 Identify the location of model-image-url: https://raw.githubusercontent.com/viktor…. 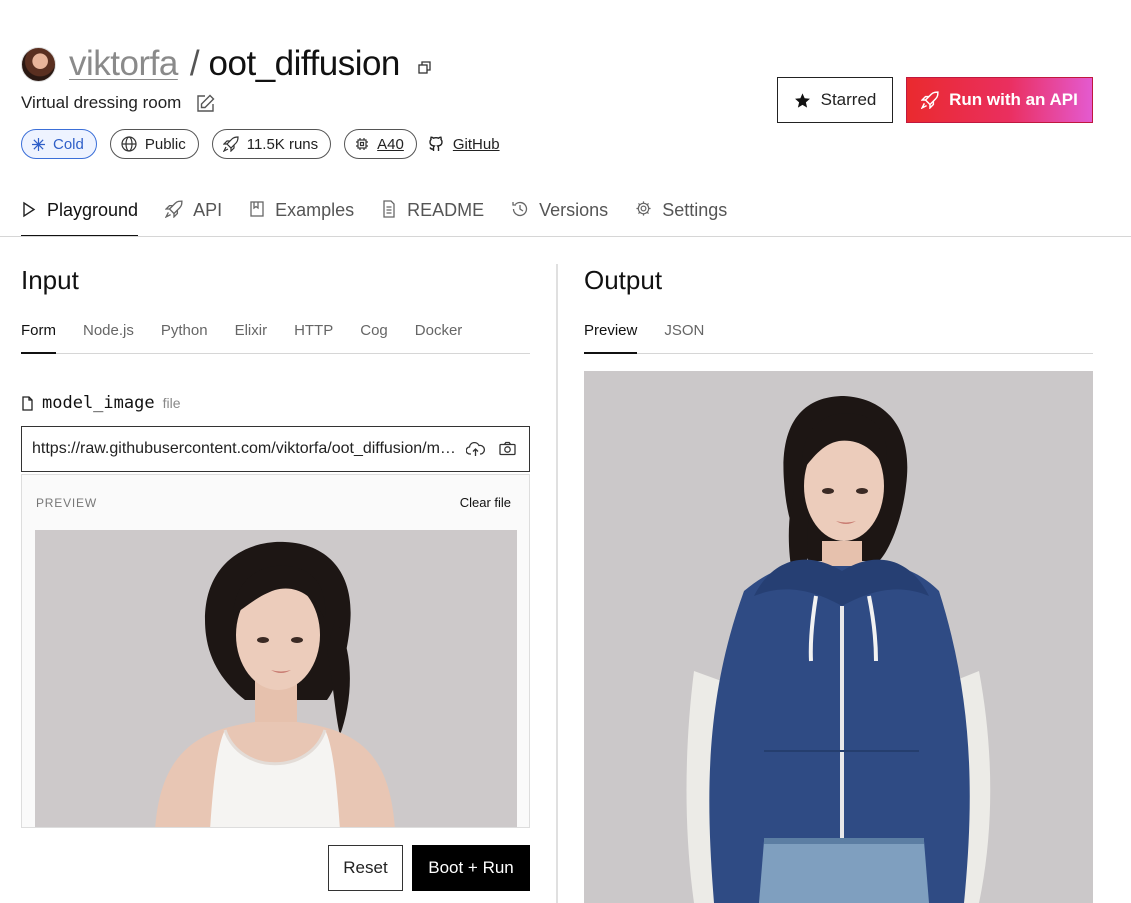
(244, 449).